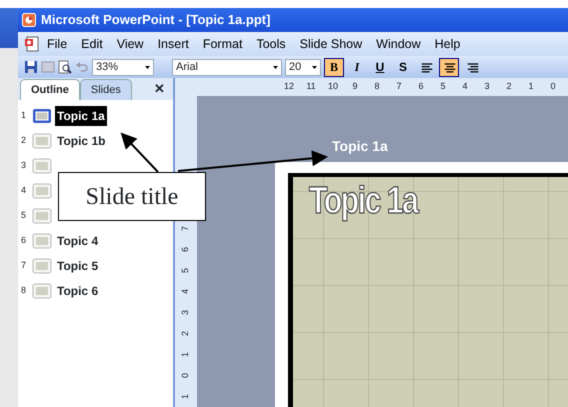  I want to click on format-button: B, so click(334, 67).